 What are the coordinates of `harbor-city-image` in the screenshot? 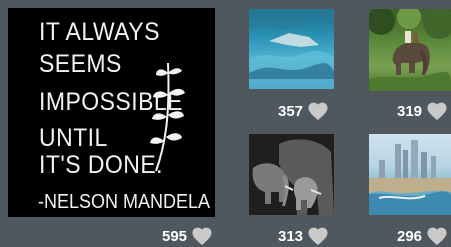 It's located at (410, 177).